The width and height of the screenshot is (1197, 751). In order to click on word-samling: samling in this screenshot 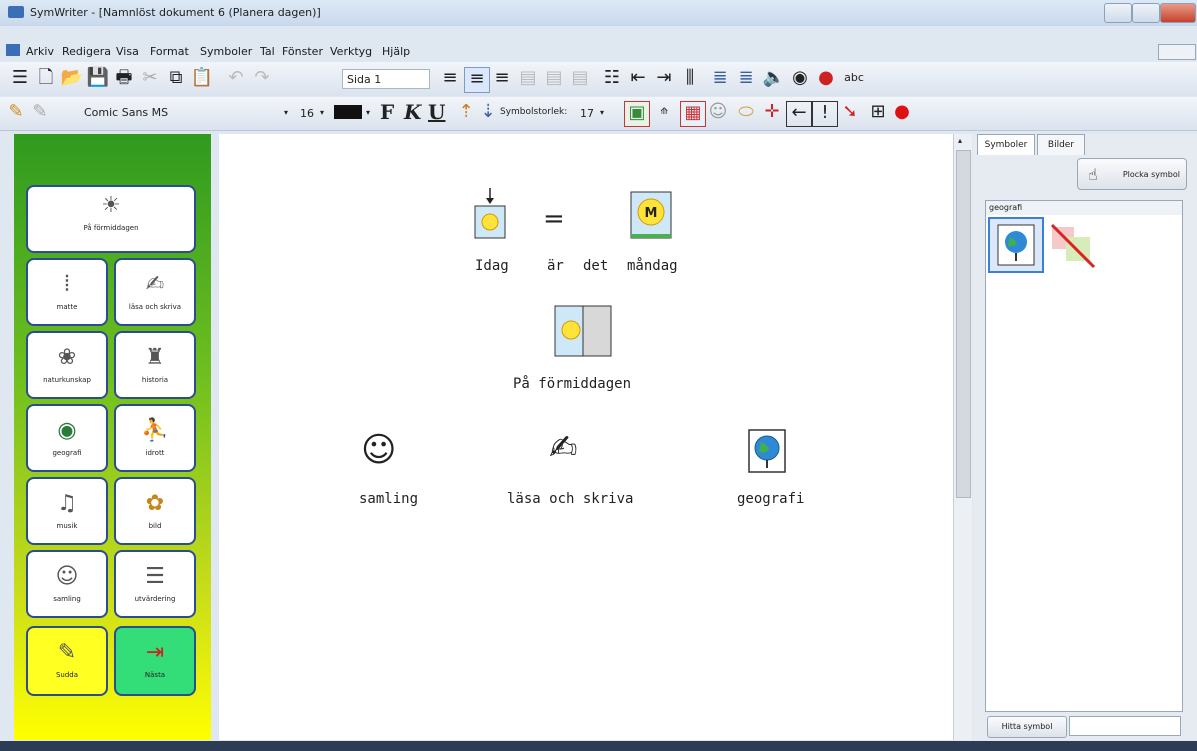, I will do `click(388, 499)`.